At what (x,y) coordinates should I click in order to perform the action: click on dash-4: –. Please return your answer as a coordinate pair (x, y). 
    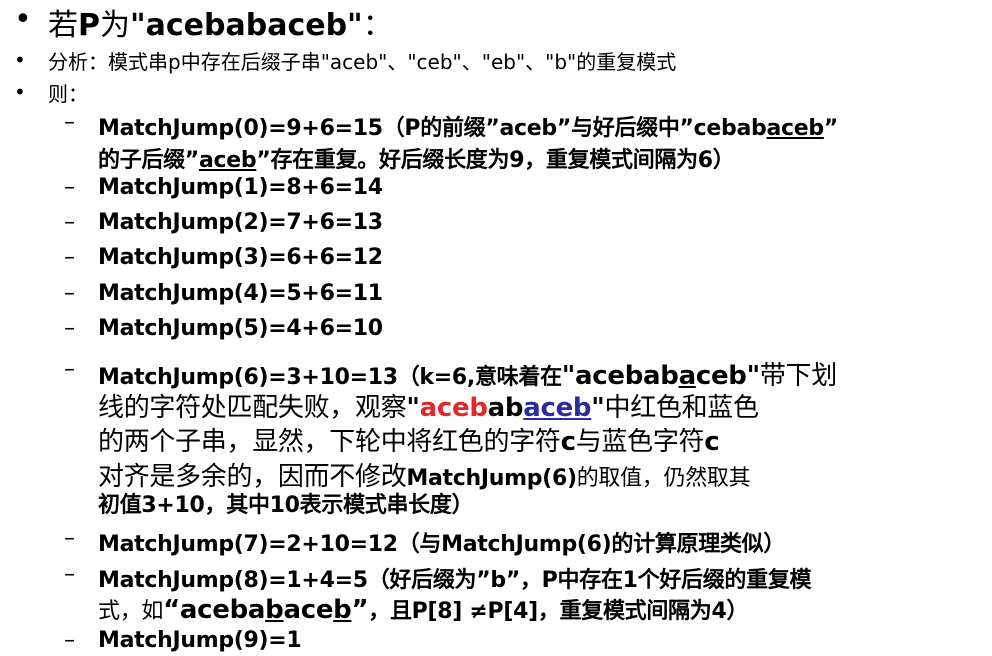
    Looking at the image, I should click on (69, 293).